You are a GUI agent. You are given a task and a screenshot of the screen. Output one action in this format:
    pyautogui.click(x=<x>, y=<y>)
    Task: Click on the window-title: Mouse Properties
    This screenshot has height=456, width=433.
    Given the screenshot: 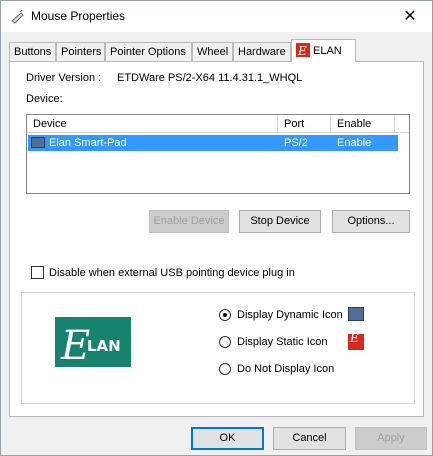 What is the action you would take?
    pyautogui.click(x=78, y=16)
    